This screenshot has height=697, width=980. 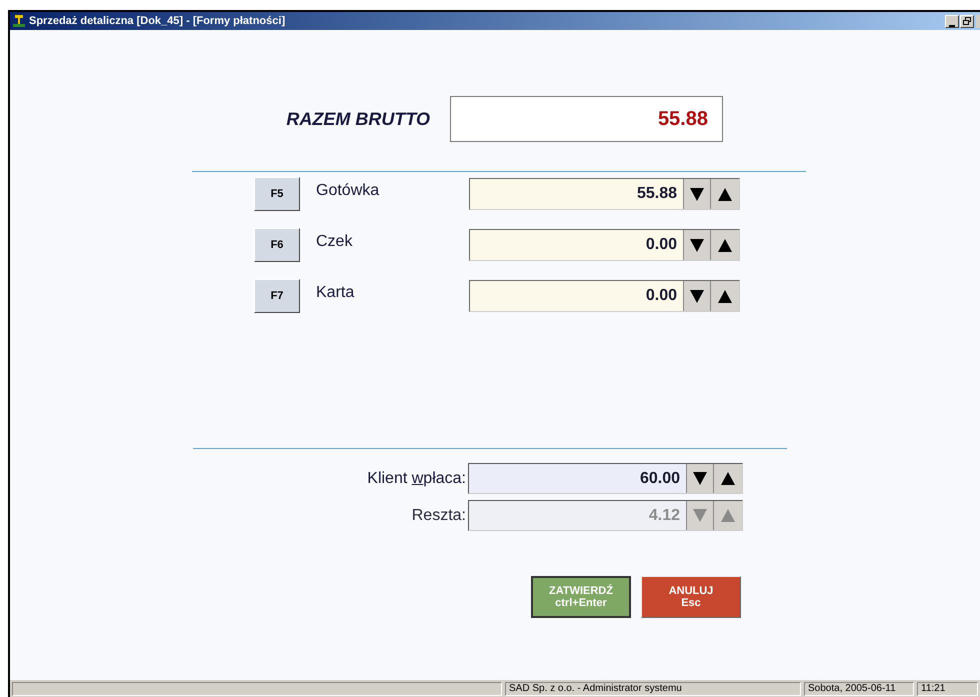 What do you see at coordinates (659, 478) in the screenshot?
I see `summary-value: 60.00` at bounding box center [659, 478].